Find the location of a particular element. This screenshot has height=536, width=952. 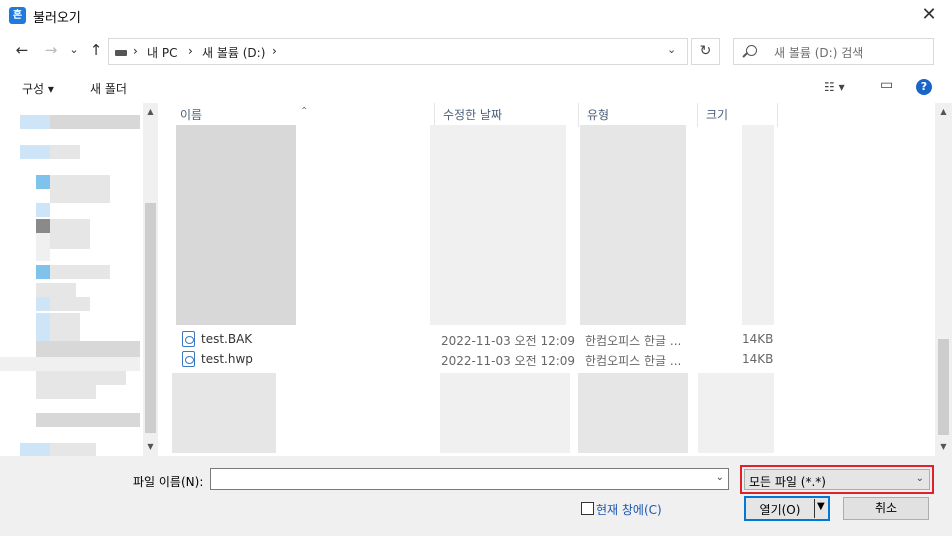

refresh-icon: ↻ is located at coordinates (705, 51).